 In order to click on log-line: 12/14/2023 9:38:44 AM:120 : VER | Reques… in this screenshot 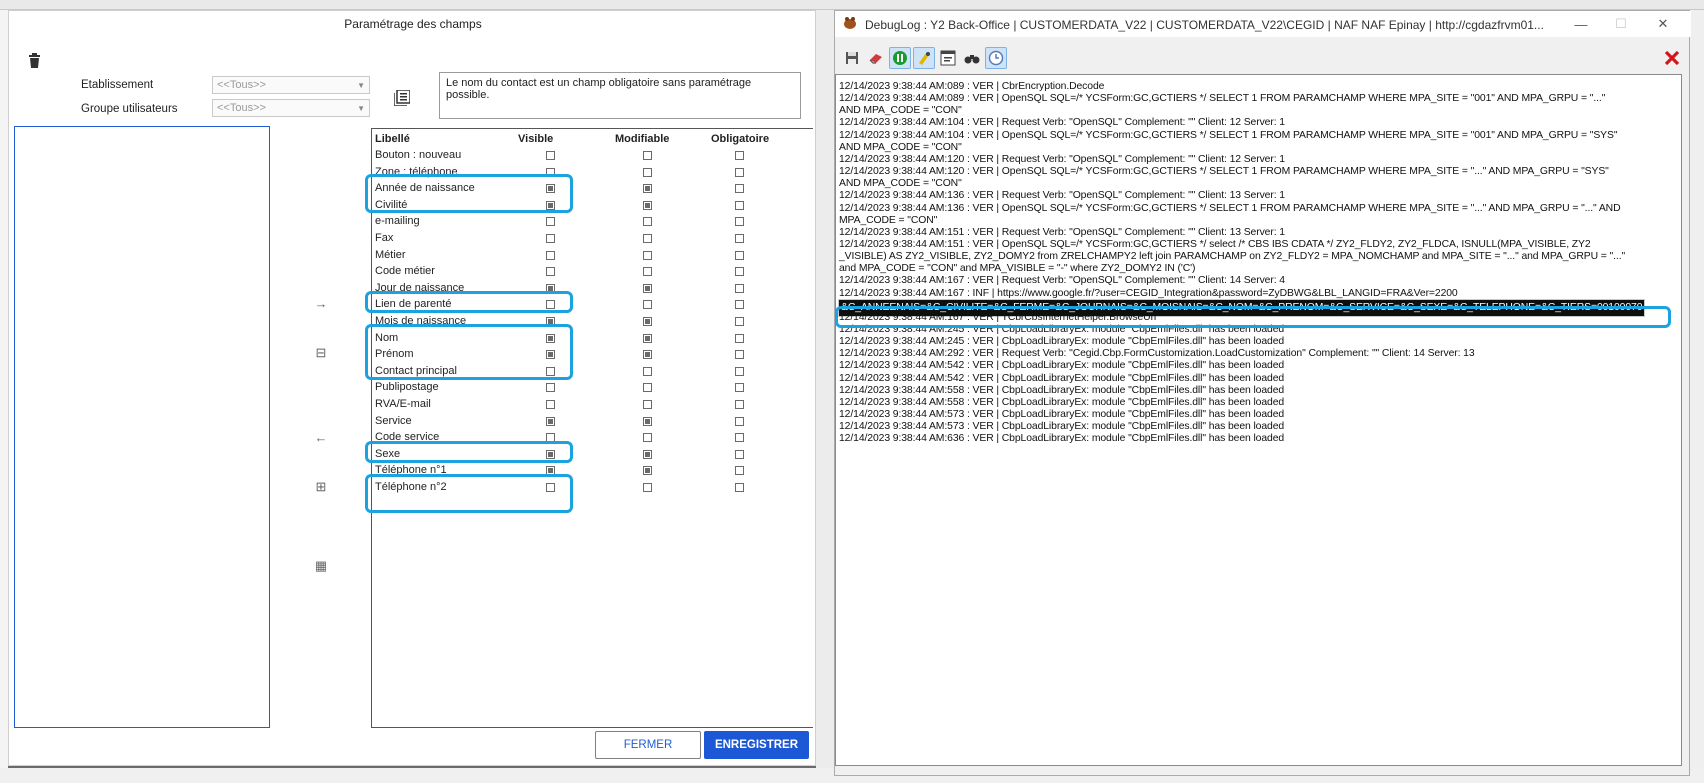, I will do `click(1062, 159)`.